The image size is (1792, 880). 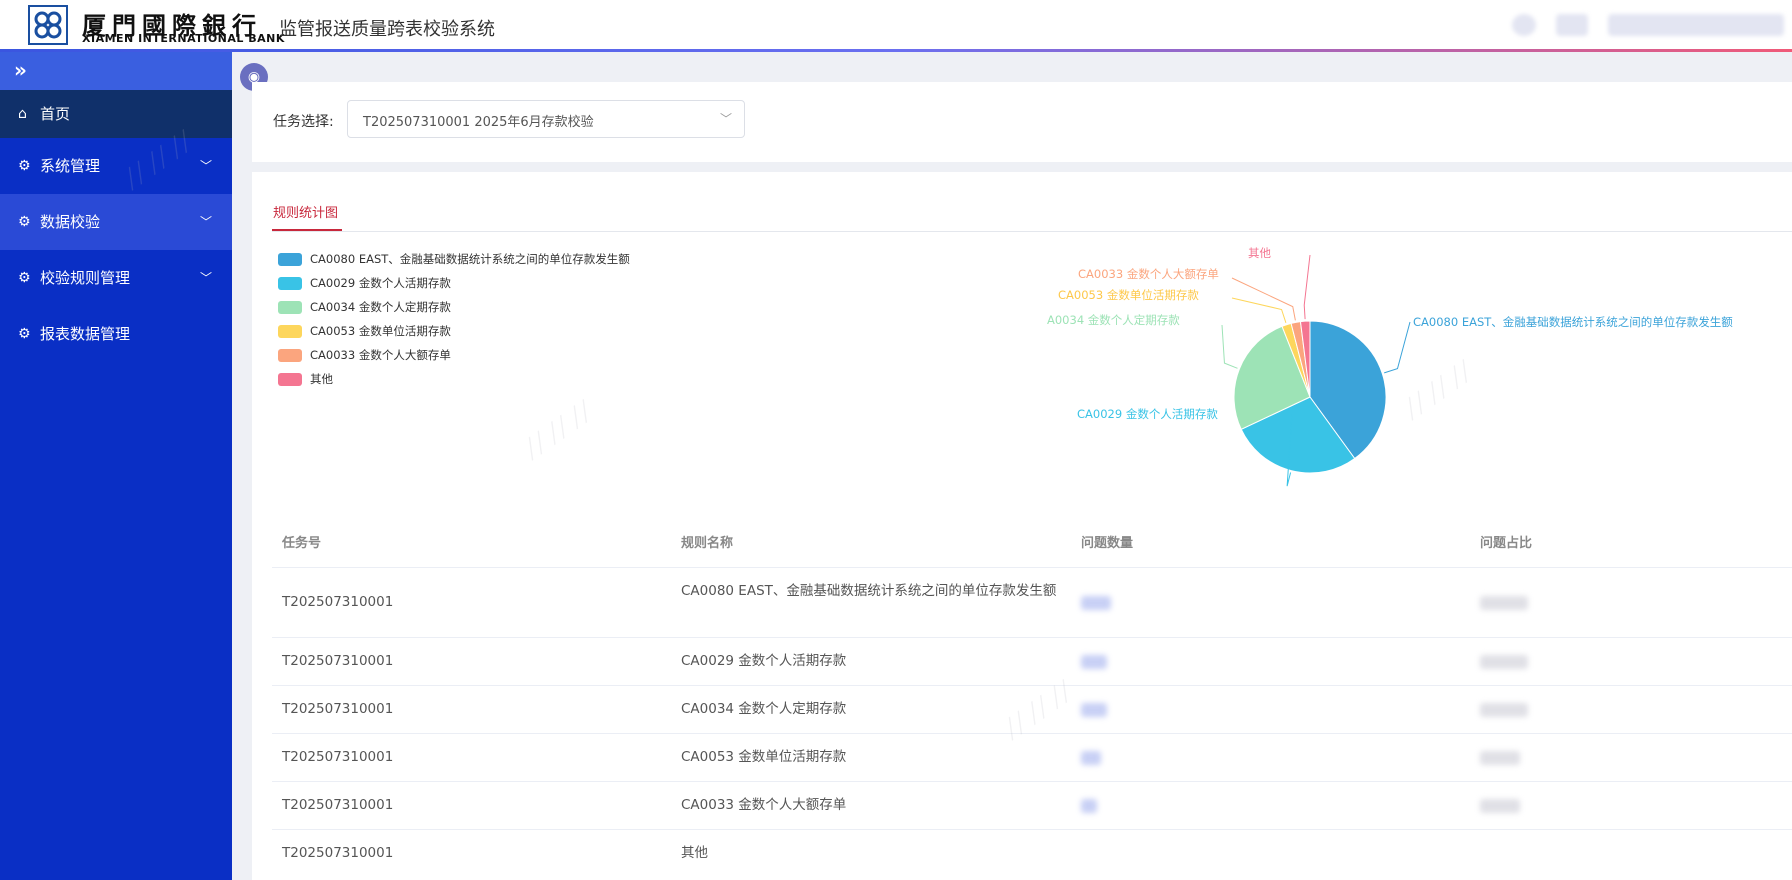 What do you see at coordinates (85, 334) in the screenshot?
I see `sidebar-item-label: 报表数据管理` at bounding box center [85, 334].